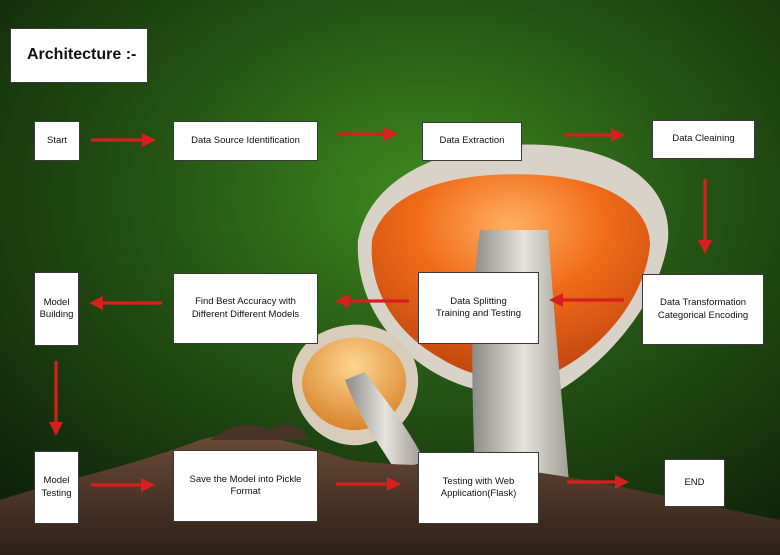  I want to click on arrow-source-to-extraction, so click(367, 134).